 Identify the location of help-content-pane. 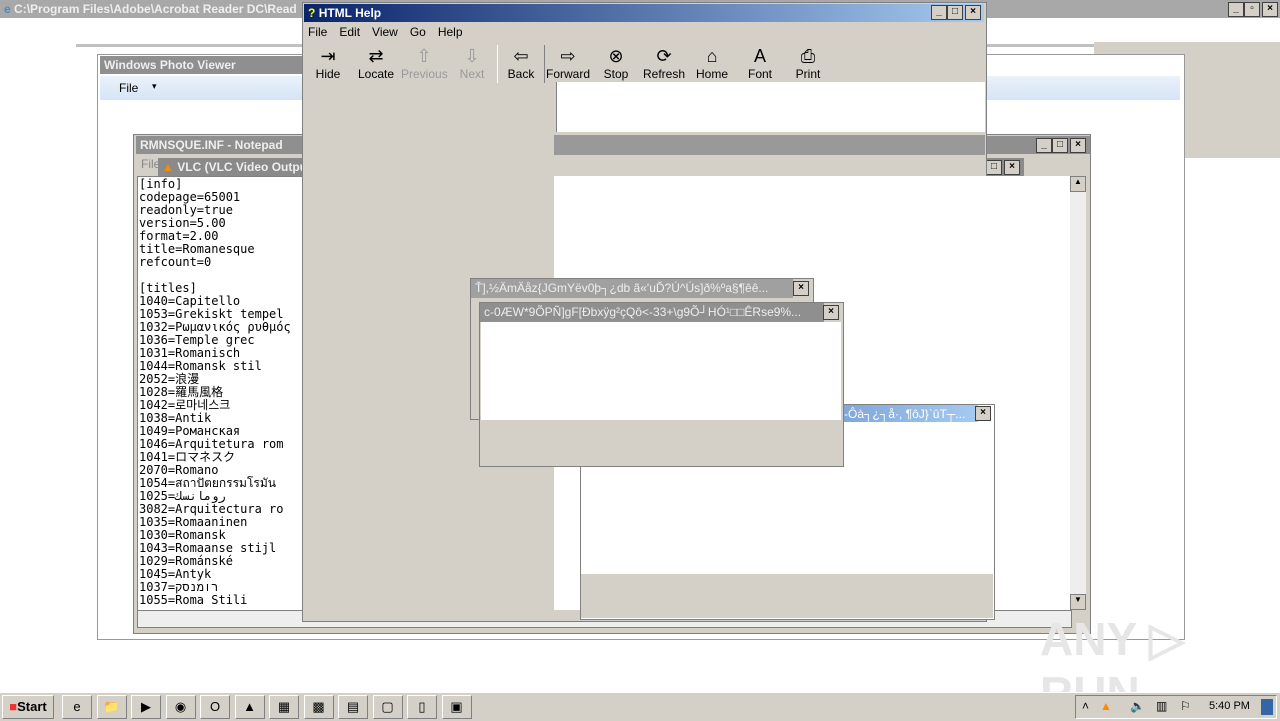
(770, 107).